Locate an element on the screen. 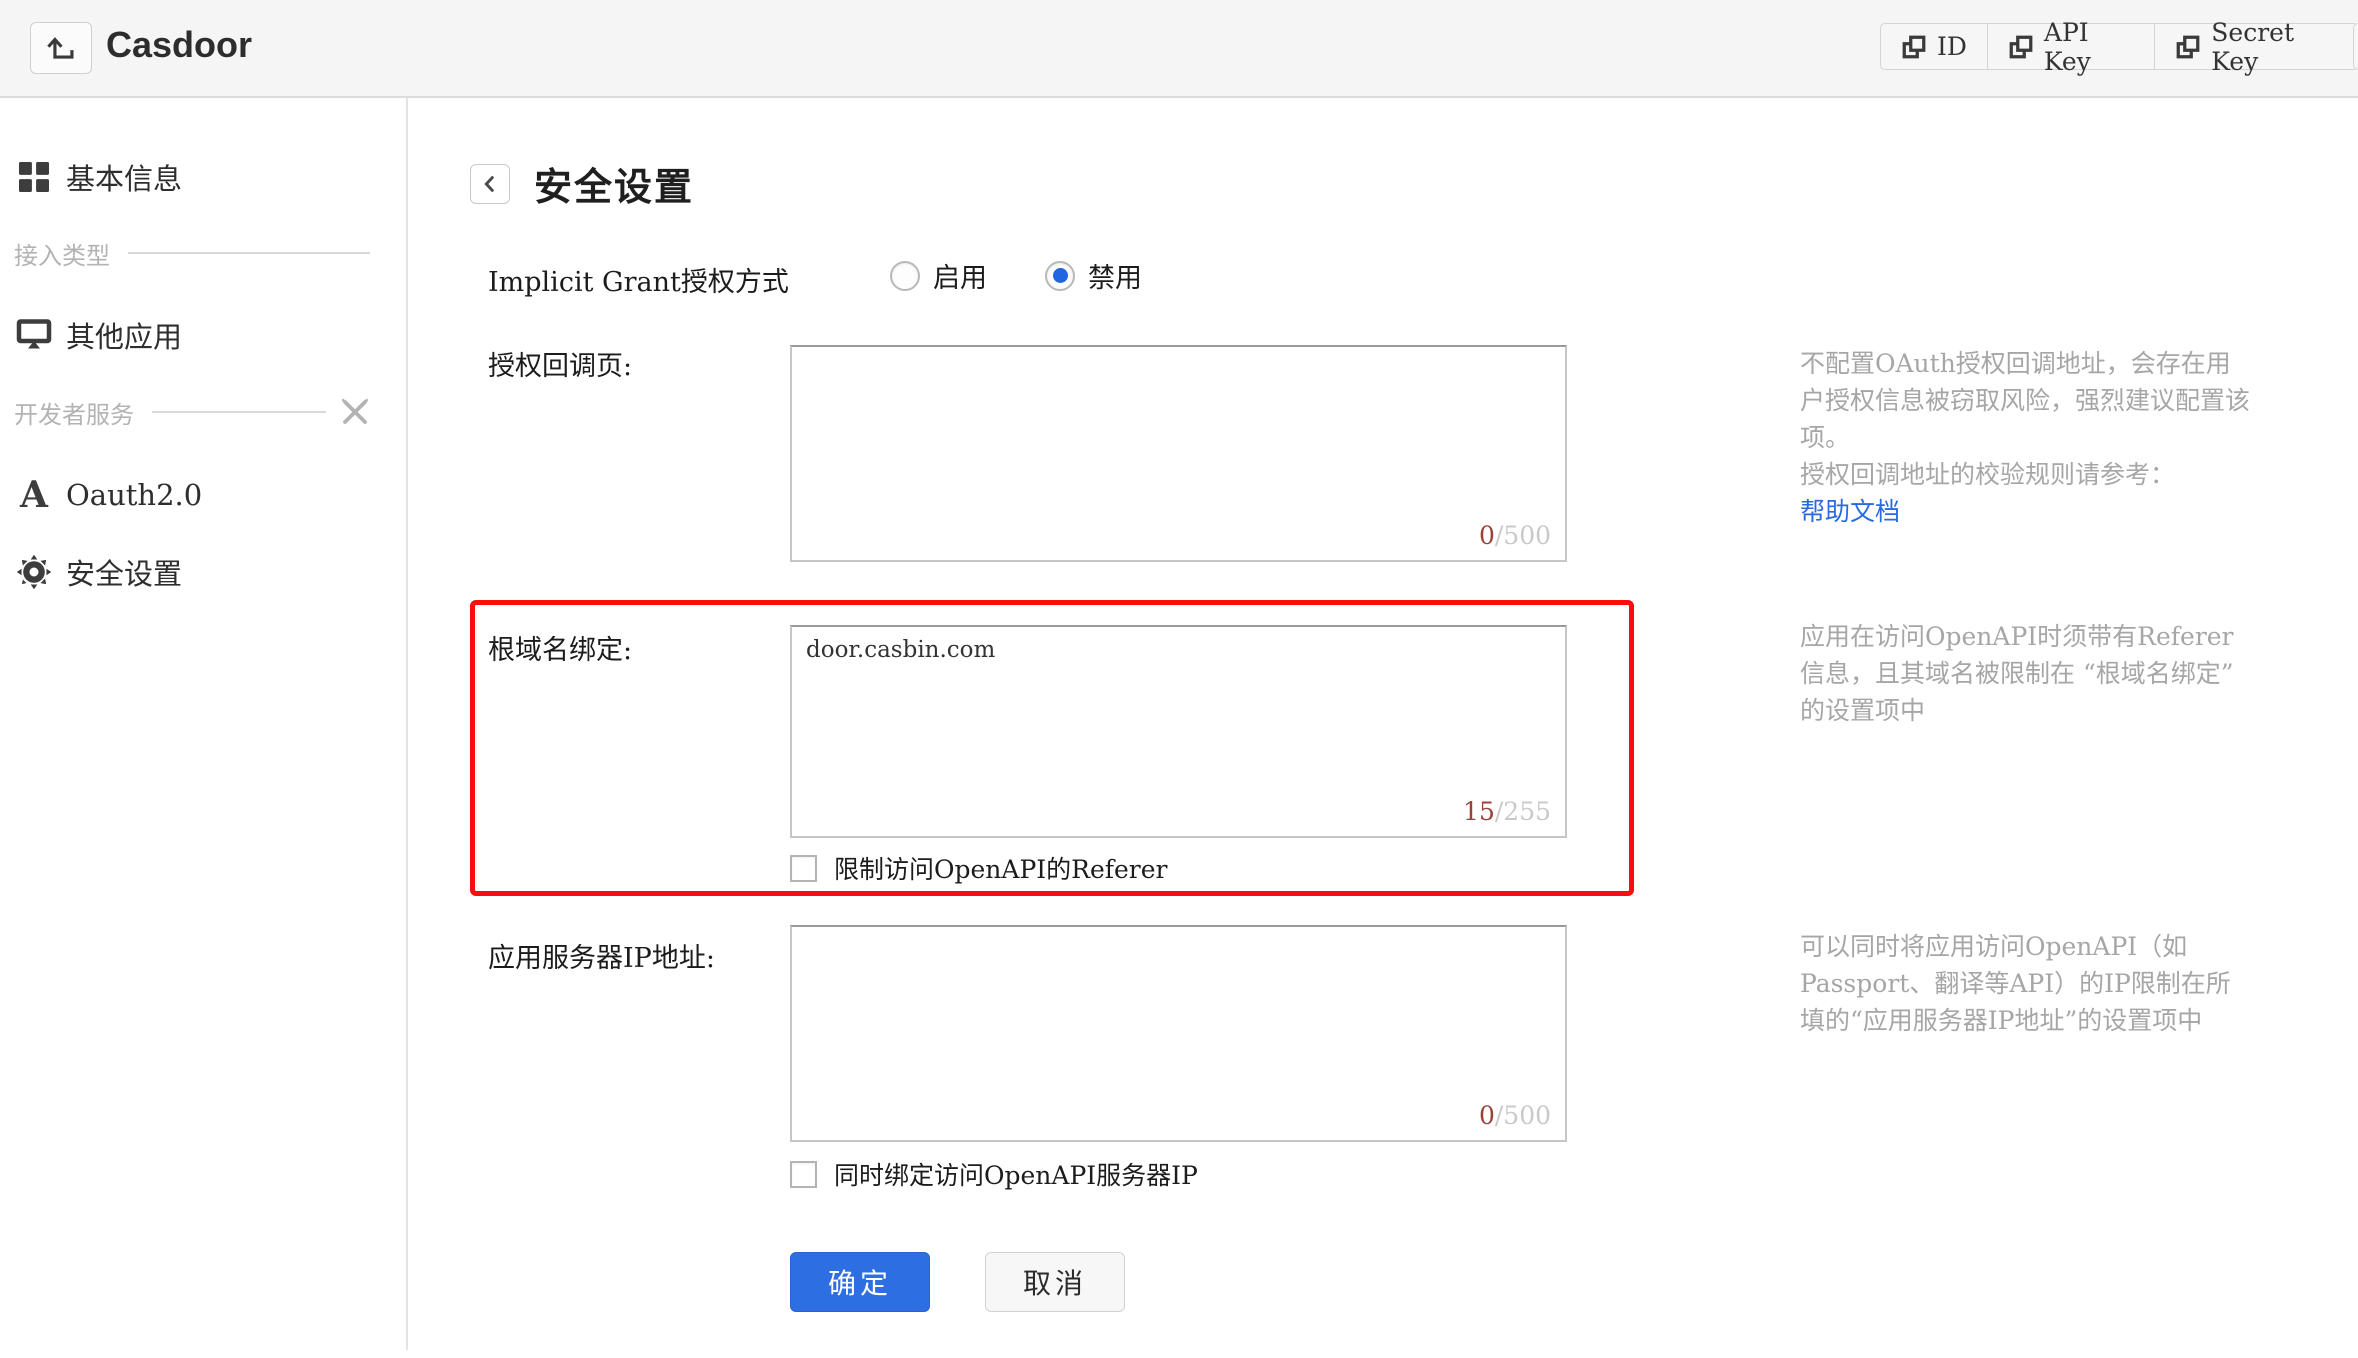 This screenshot has height=1358, width=2358. back-button is located at coordinates (490, 183).